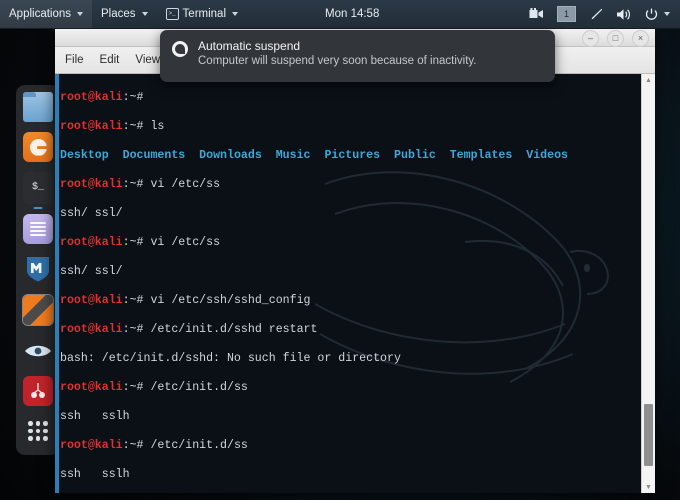  I want to click on active-window-label: Terminal, so click(204, 14).